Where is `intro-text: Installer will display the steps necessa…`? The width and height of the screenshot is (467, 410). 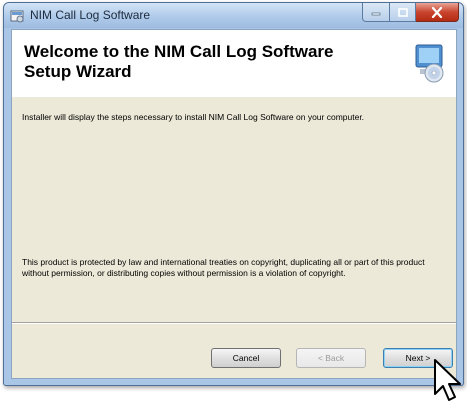
intro-text: Installer will display the steps necessa… is located at coordinates (193, 117).